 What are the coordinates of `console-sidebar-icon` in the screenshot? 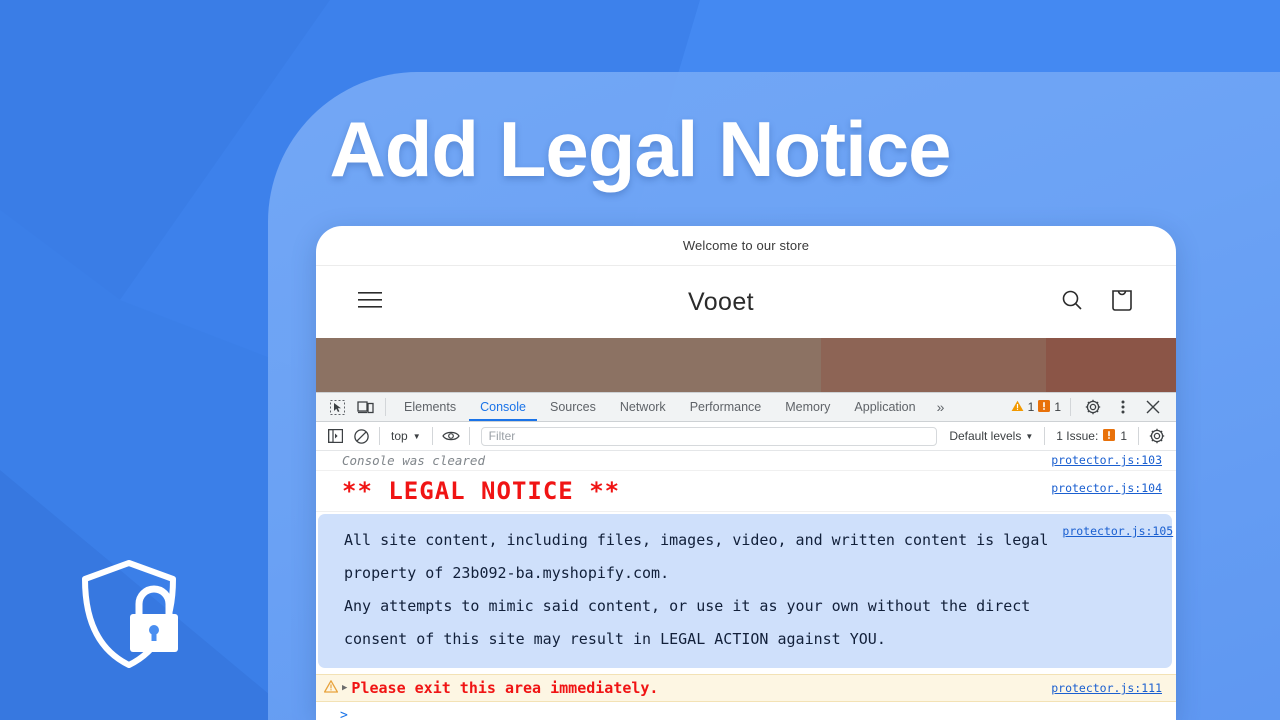 It's located at (335, 436).